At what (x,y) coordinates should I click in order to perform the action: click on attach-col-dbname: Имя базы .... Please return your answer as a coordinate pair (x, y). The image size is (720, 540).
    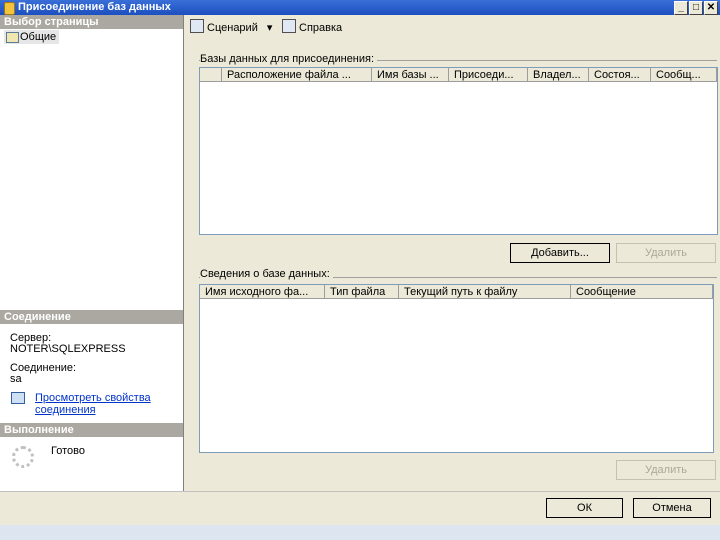
    Looking at the image, I should click on (410, 75).